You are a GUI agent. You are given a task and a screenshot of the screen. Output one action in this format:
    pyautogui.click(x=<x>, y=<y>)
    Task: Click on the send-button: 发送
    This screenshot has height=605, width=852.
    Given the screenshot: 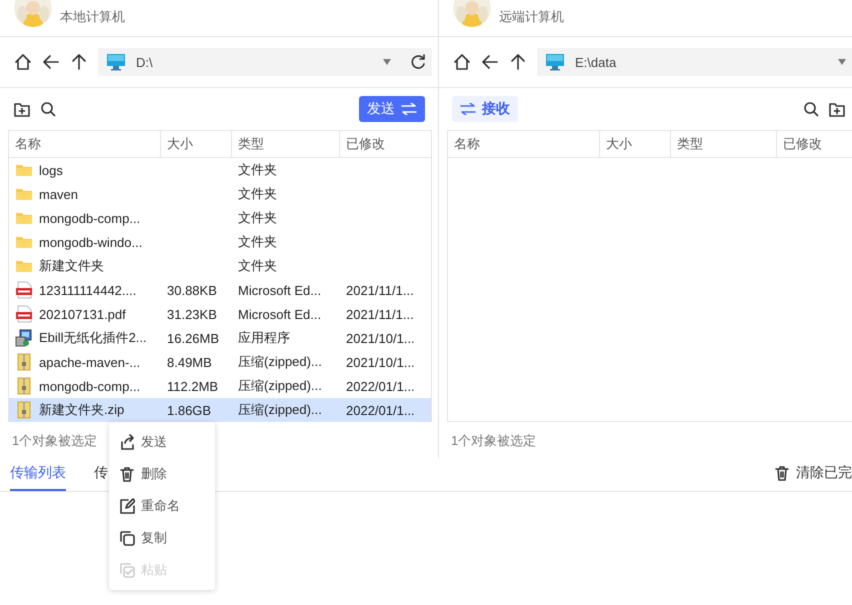 What is the action you would take?
    pyautogui.click(x=392, y=109)
    